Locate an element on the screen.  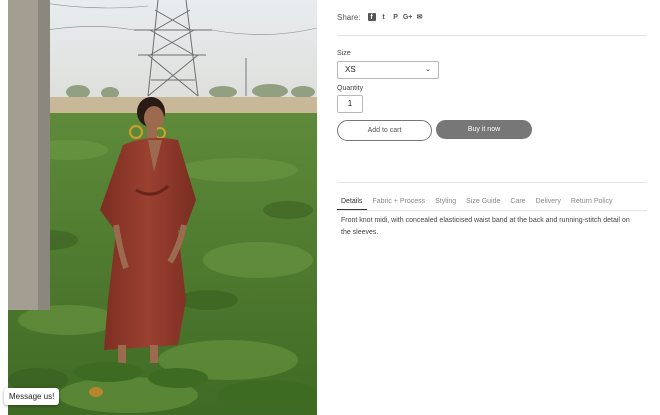
buy-it-now-button: Buy it now is located at coordinates (484, 129).